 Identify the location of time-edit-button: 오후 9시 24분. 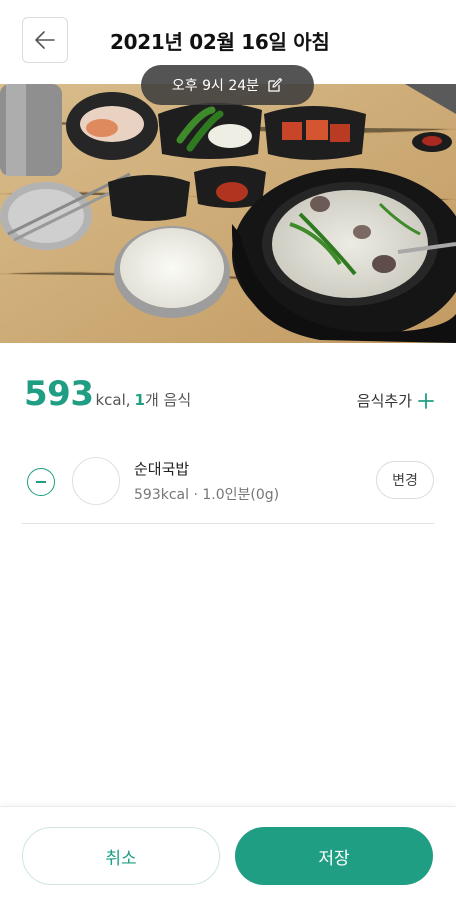
(227, 85).